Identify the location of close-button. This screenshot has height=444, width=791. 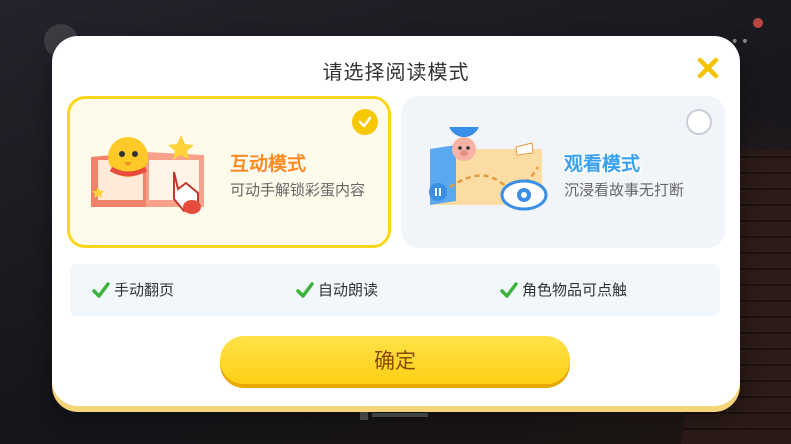
(708, 68).